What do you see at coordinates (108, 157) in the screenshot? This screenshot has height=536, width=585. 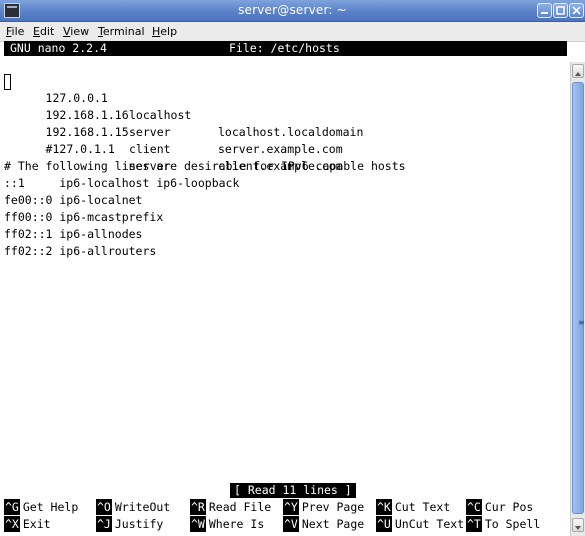 I see `hosts-line: #127.0.1.1 server` at bounding box center [108, 157].